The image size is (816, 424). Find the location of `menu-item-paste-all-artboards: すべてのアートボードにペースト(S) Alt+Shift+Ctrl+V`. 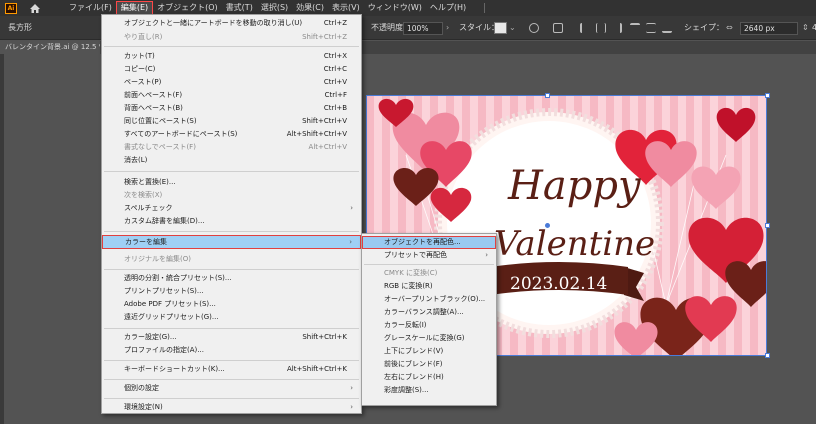

menu-item-paste-all-artboards: すべてのアートボードにペースト(S) Alt+Shift+Ctrl+V is located at coordinates (231, 134).